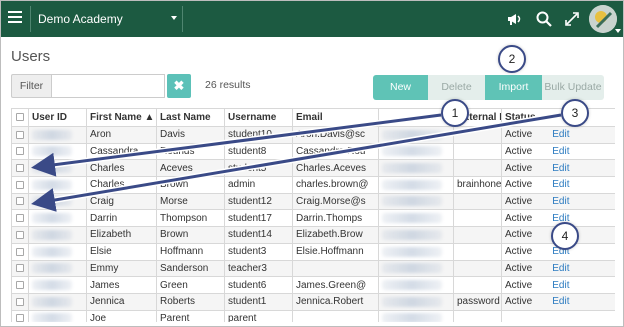 This screenshot has width=624, height=327. What do you see at coordinates (57, 117) in the screenshot?
I see `column-header-user-id: User ID` at bounding box center [57, 117].